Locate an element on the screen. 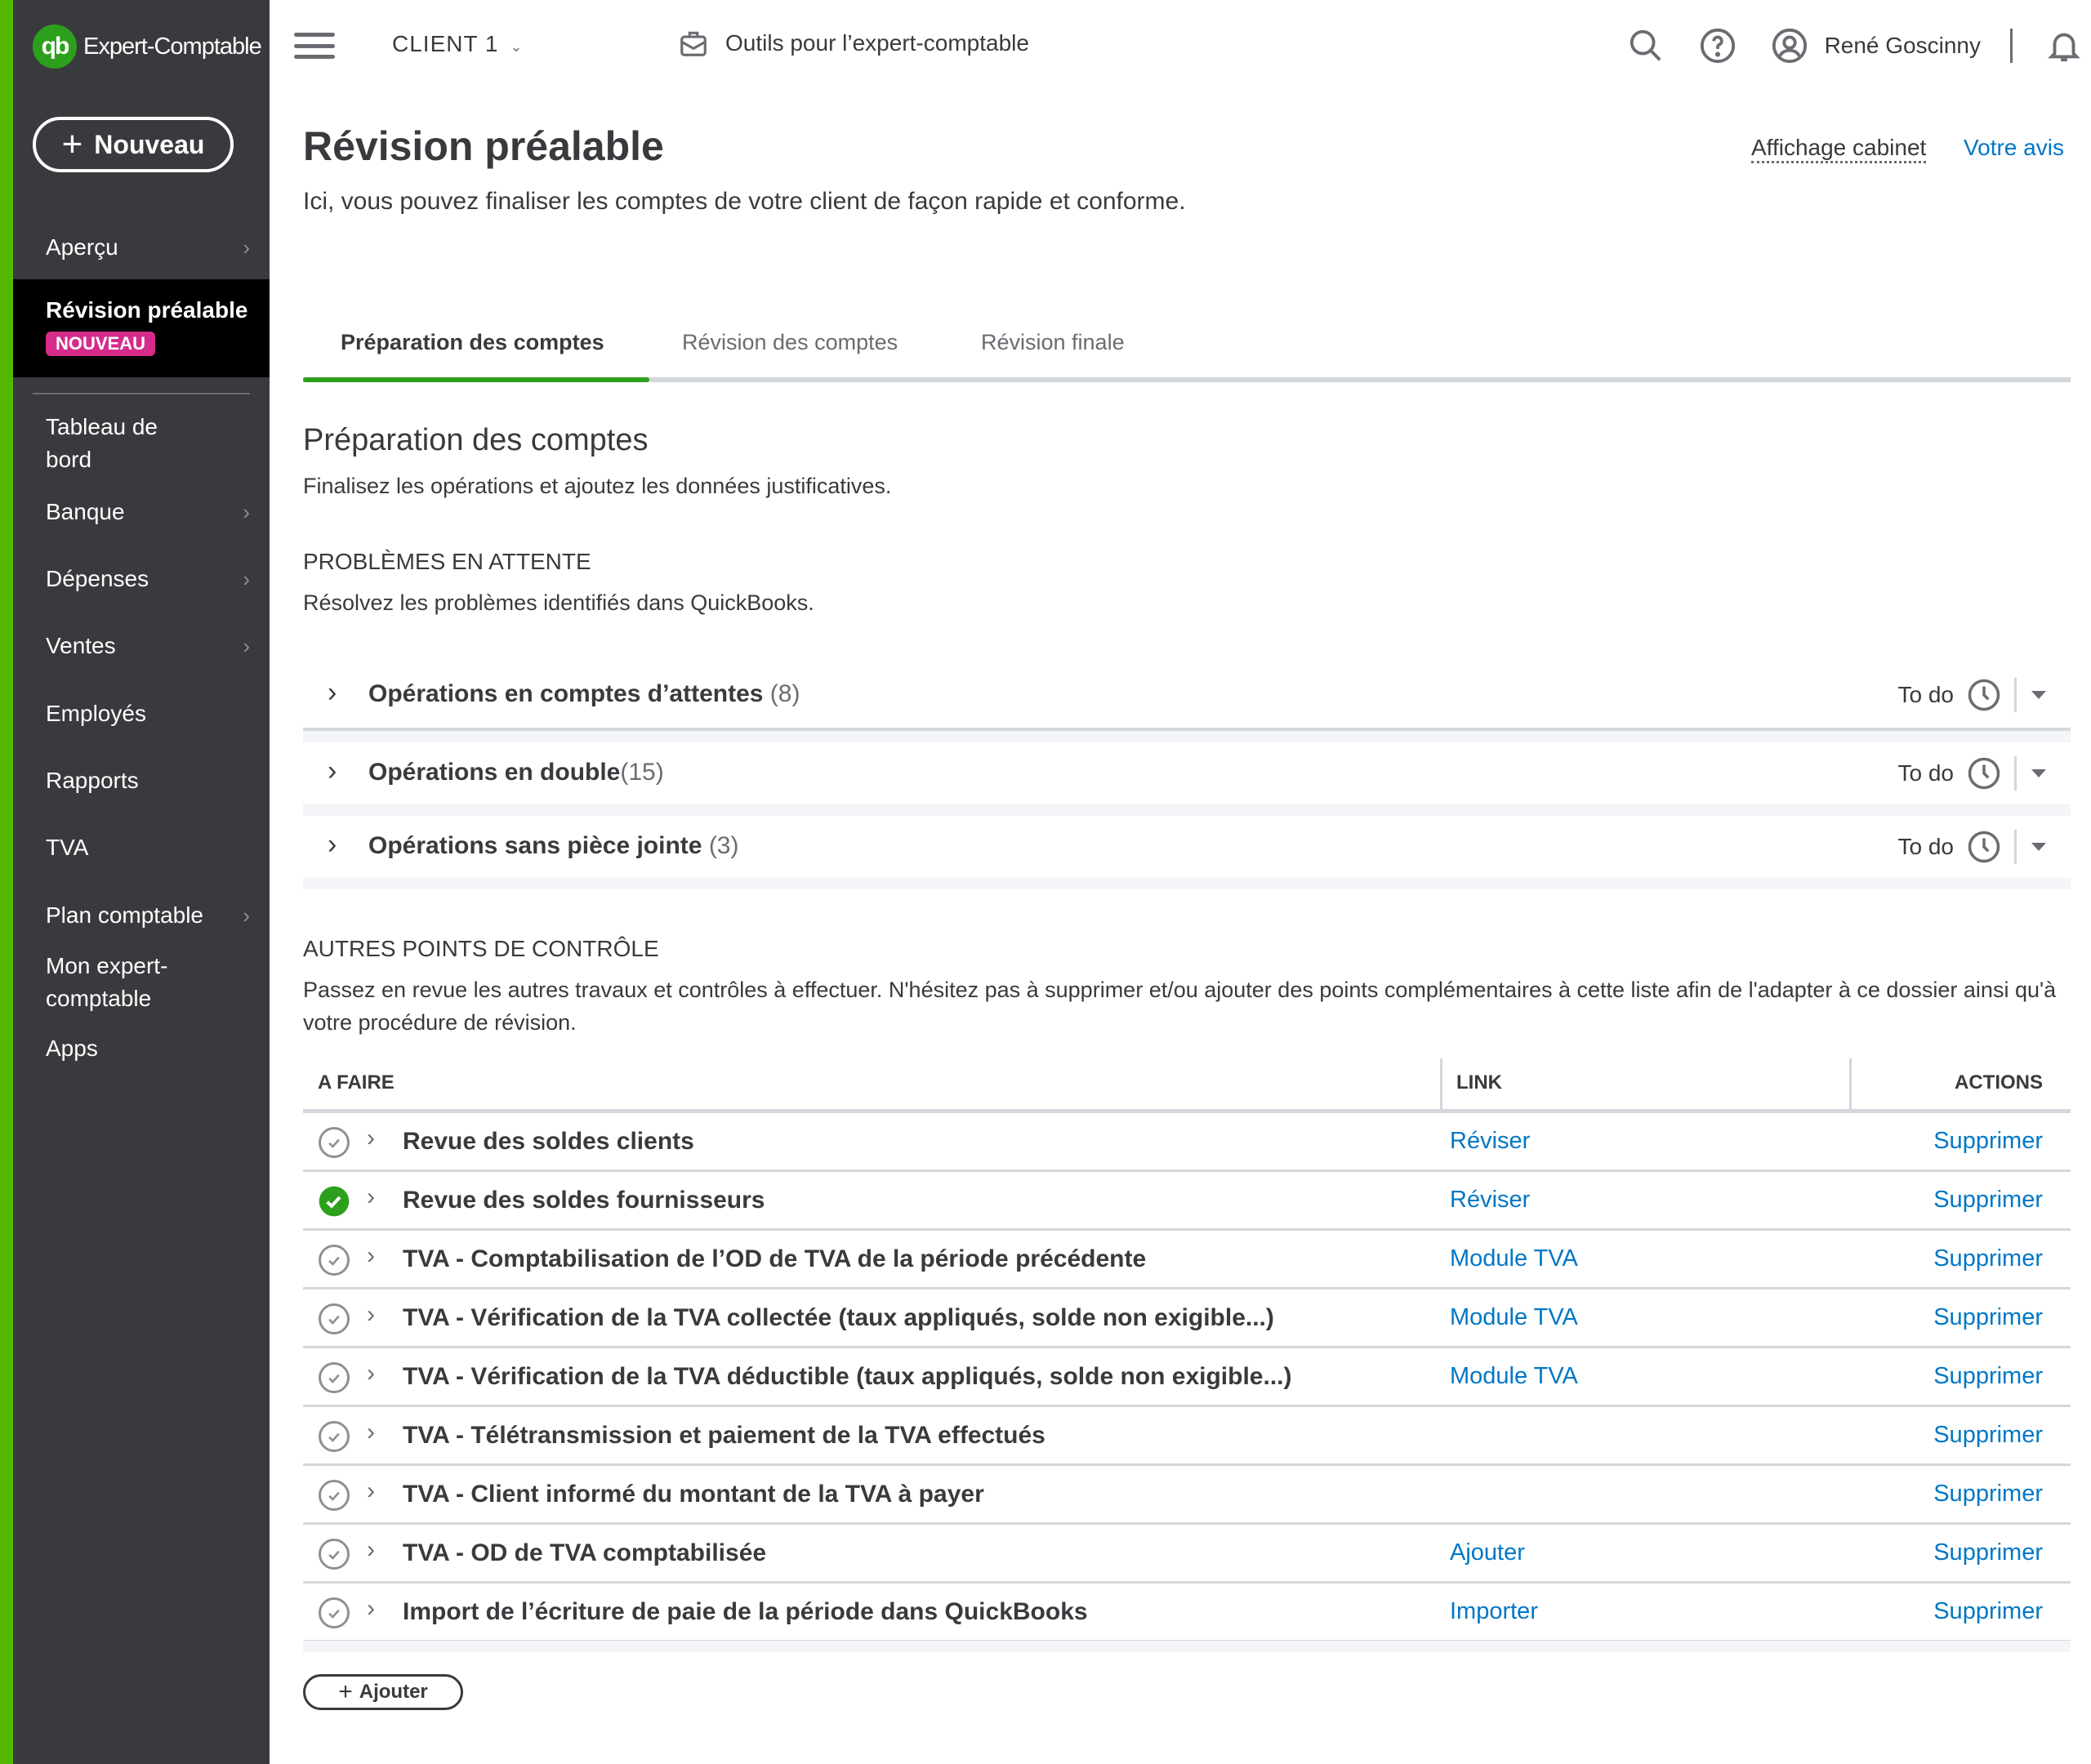 This screenshot has width=2091, height=1764. accountant-tools-label: Outils pour l’expert-comptable is located at coordinates (877, 43).